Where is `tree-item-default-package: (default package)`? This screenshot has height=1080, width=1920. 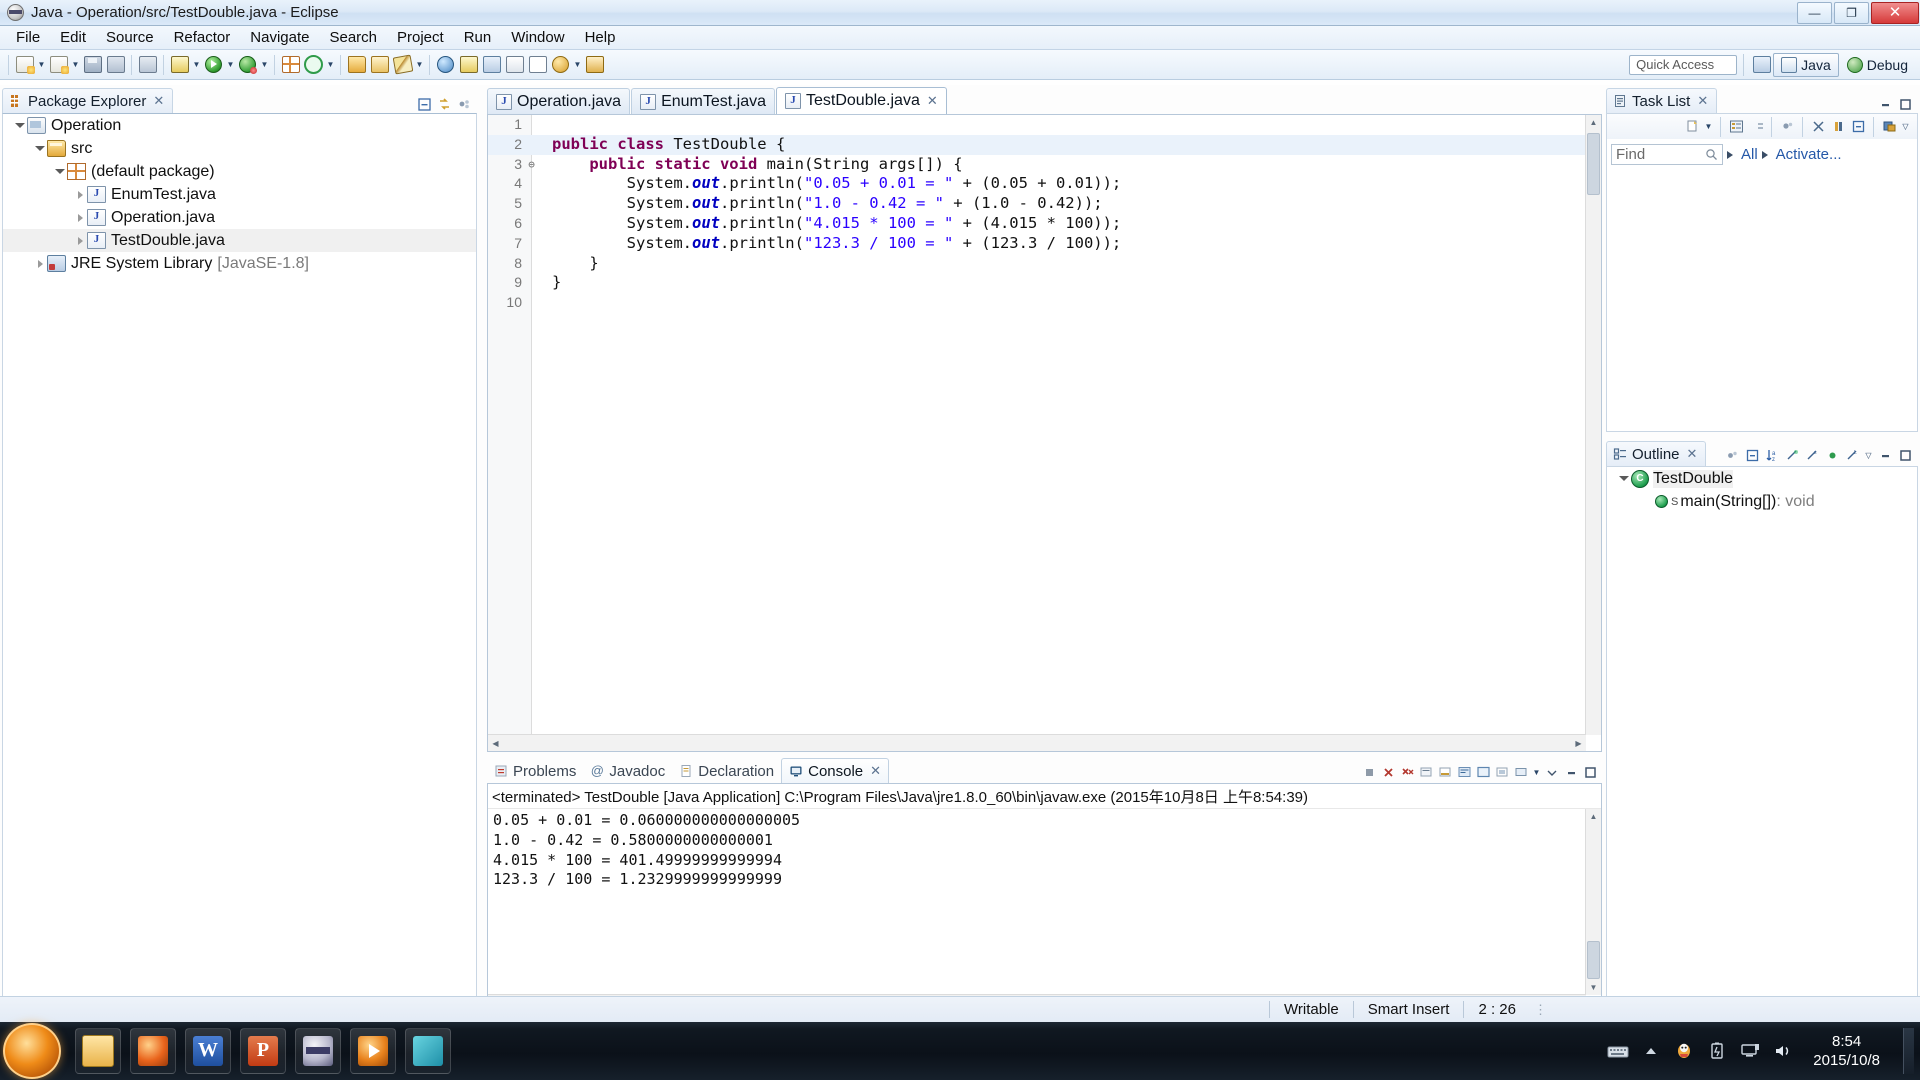
tree-item-default-package: (default package) is located at coordinates (239, 171).